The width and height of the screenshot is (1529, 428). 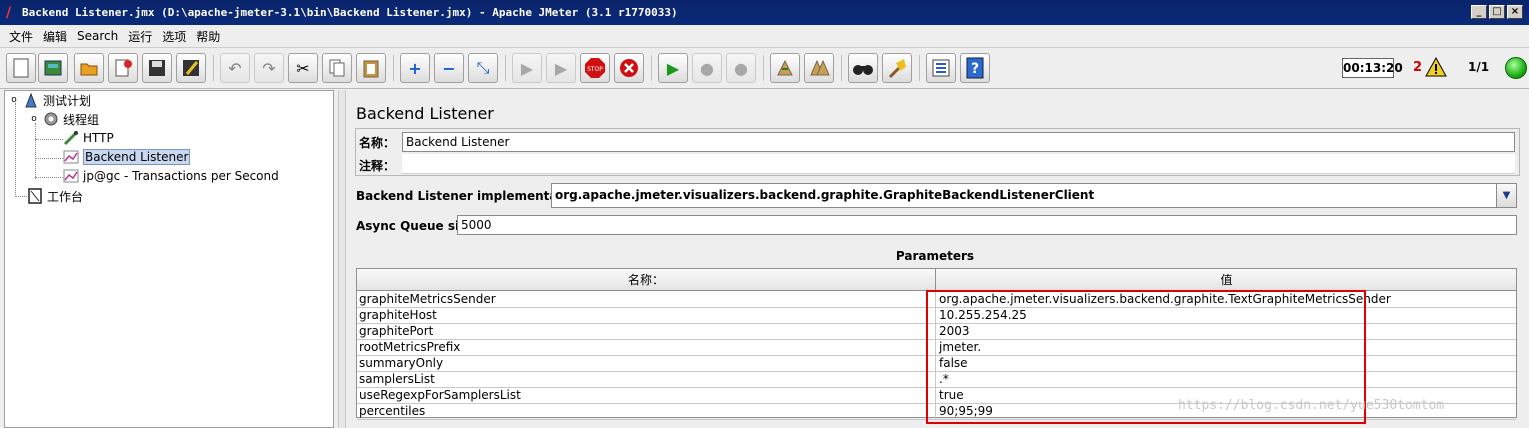 I want to click on warning-icon, so click(x=1436, y=67).